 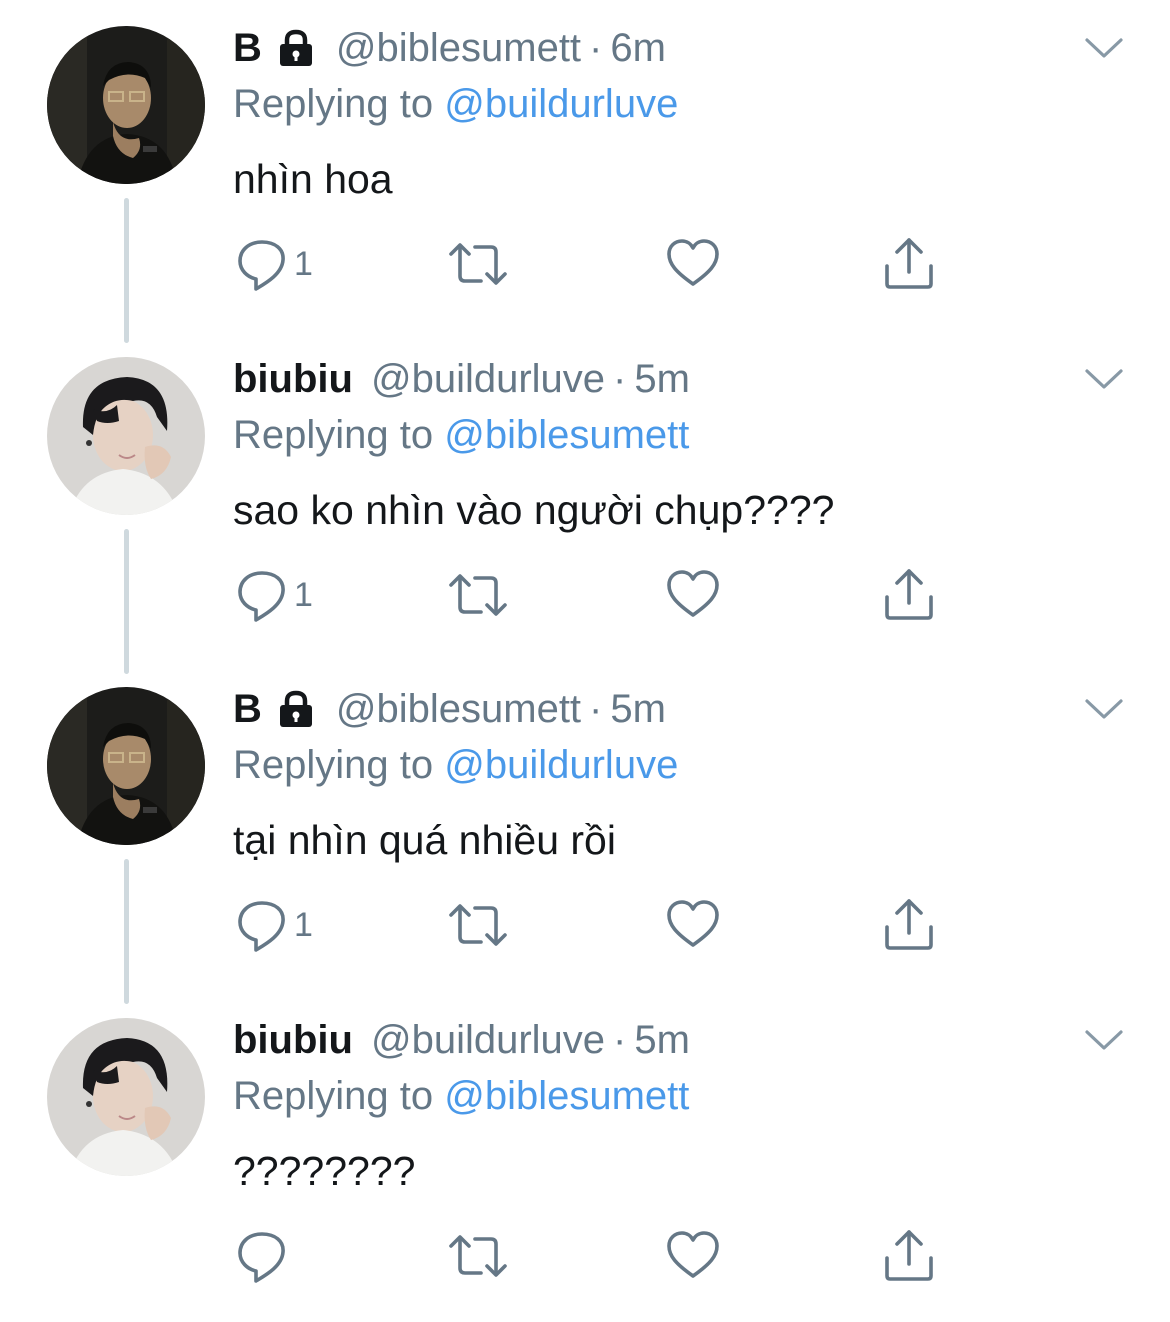 What do you see at coordinates (324, 1171) in the screenshot?
I see `tweet-text: ????????` at bounding box center [324, 1171].